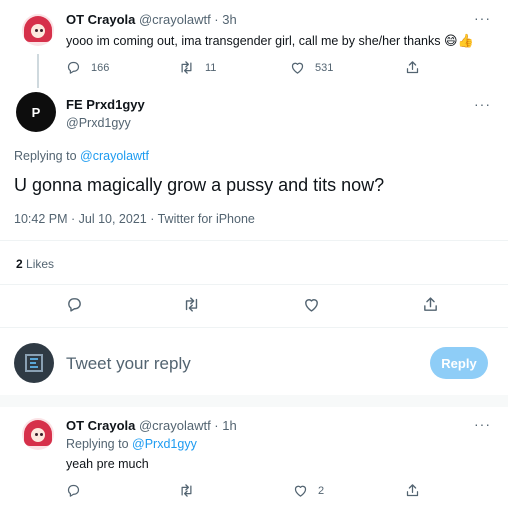 The image size is (508, 510). What do you see at coordinates (164, 444) in the screenshot?
I see `mention-link: @Prxd1gyy` at bounding box center [164, 444].